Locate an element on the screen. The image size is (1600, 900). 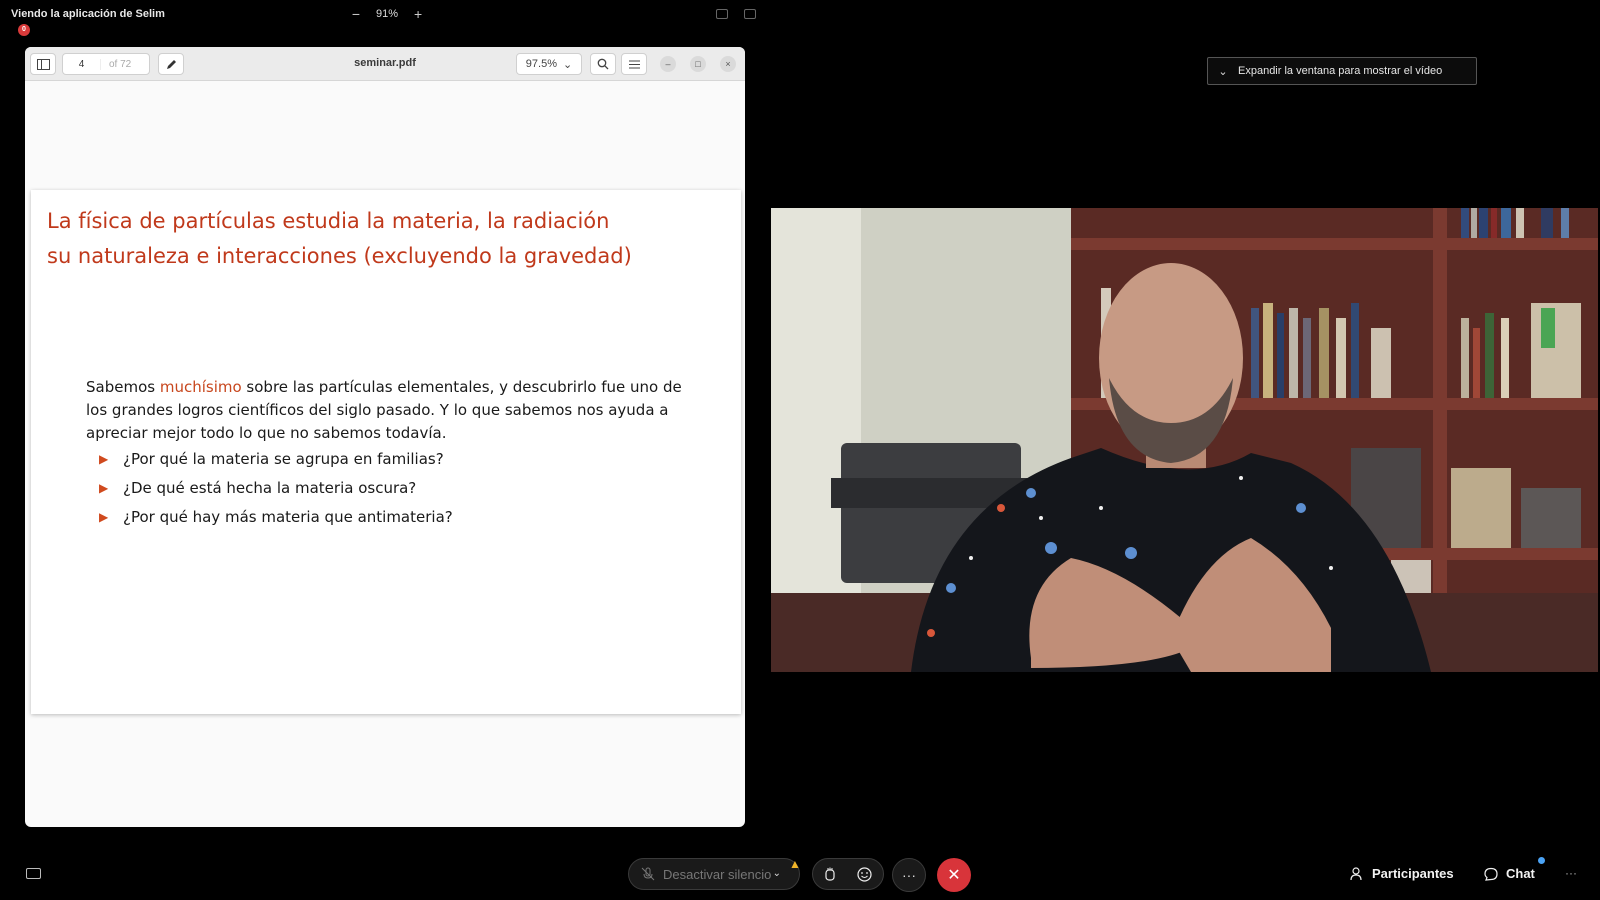
search-icon is located at coordinates (603, 64).